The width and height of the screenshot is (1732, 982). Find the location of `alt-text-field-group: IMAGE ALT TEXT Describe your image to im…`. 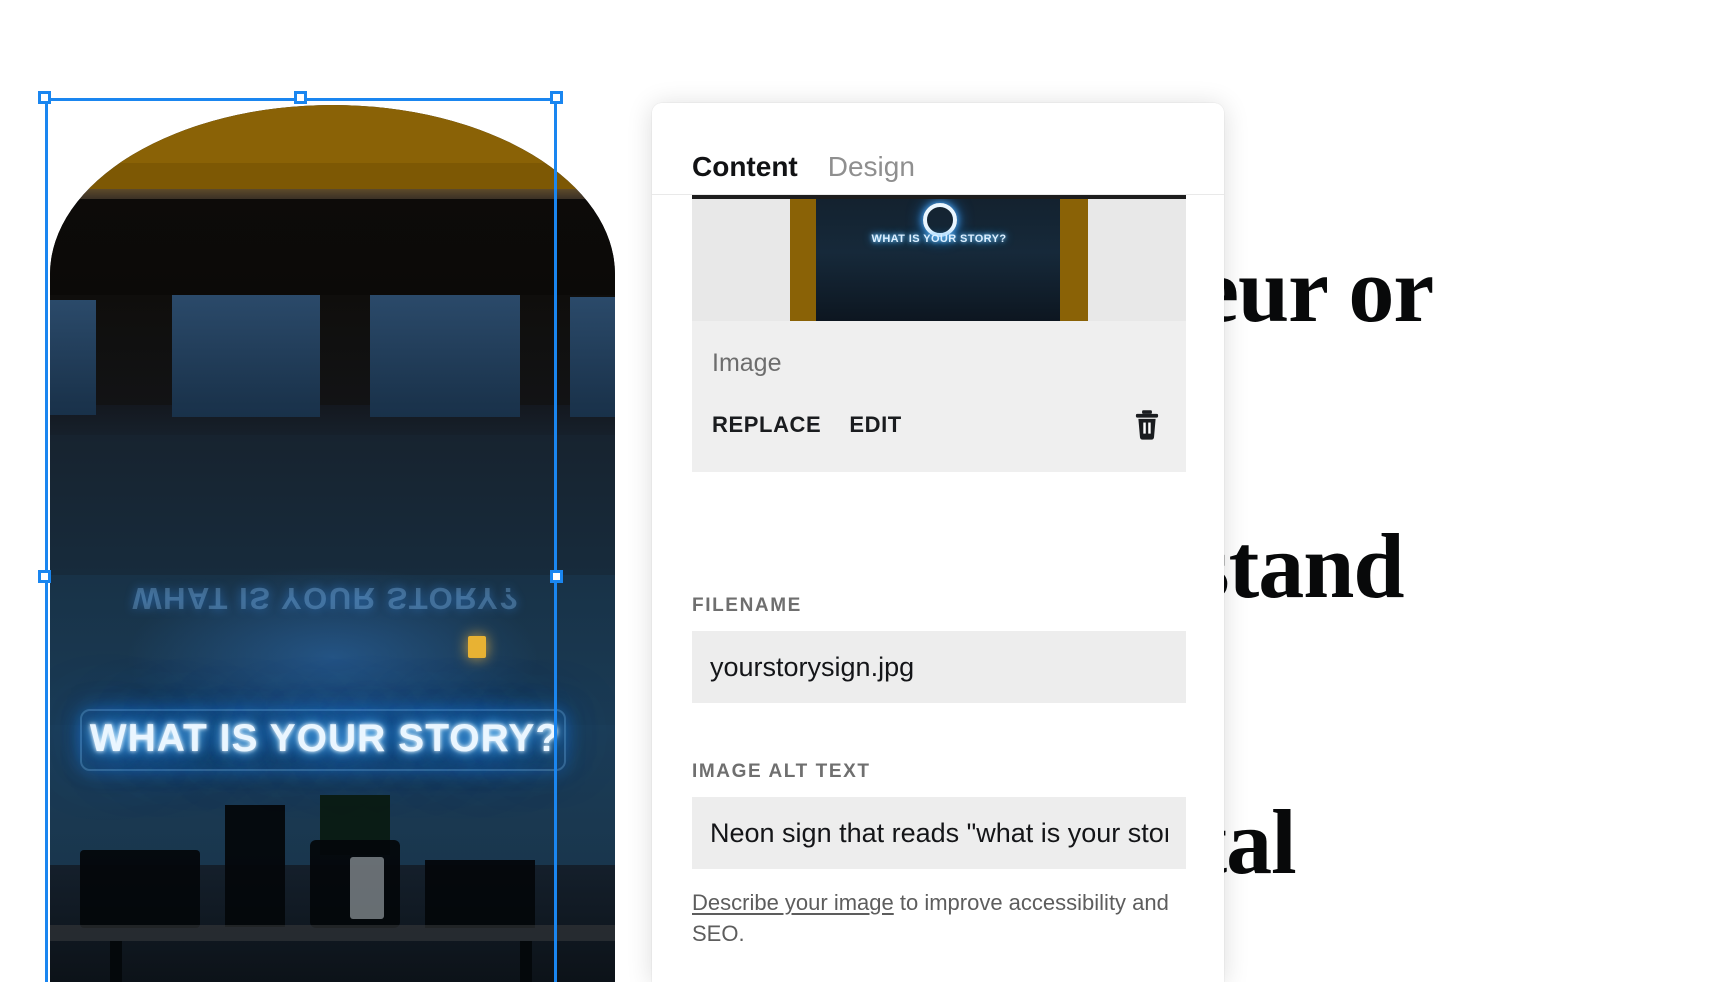

alt-text-field-group: IMAGE ALT TEXT Describe your image to im… is located at coordinates (939, 855).